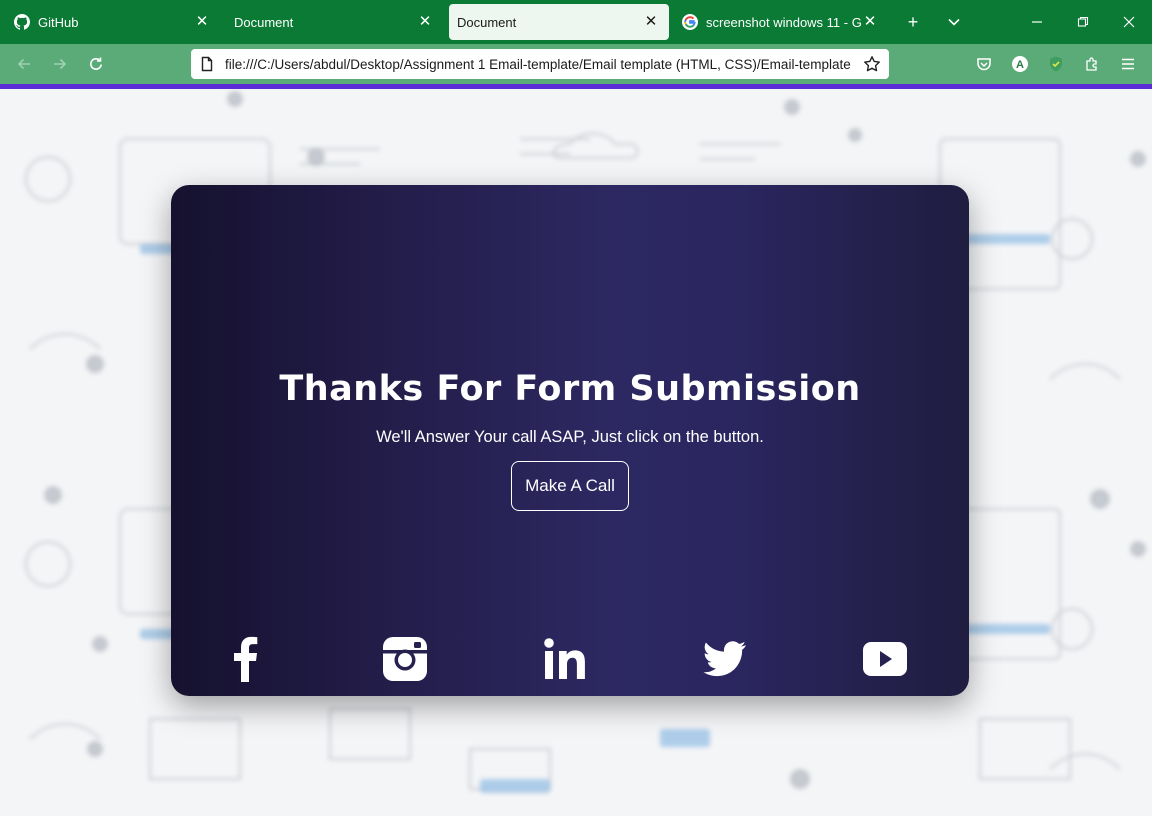  Describe the element at coordinates (690, 22) in the screenshot. I see `google-icon` at that location.